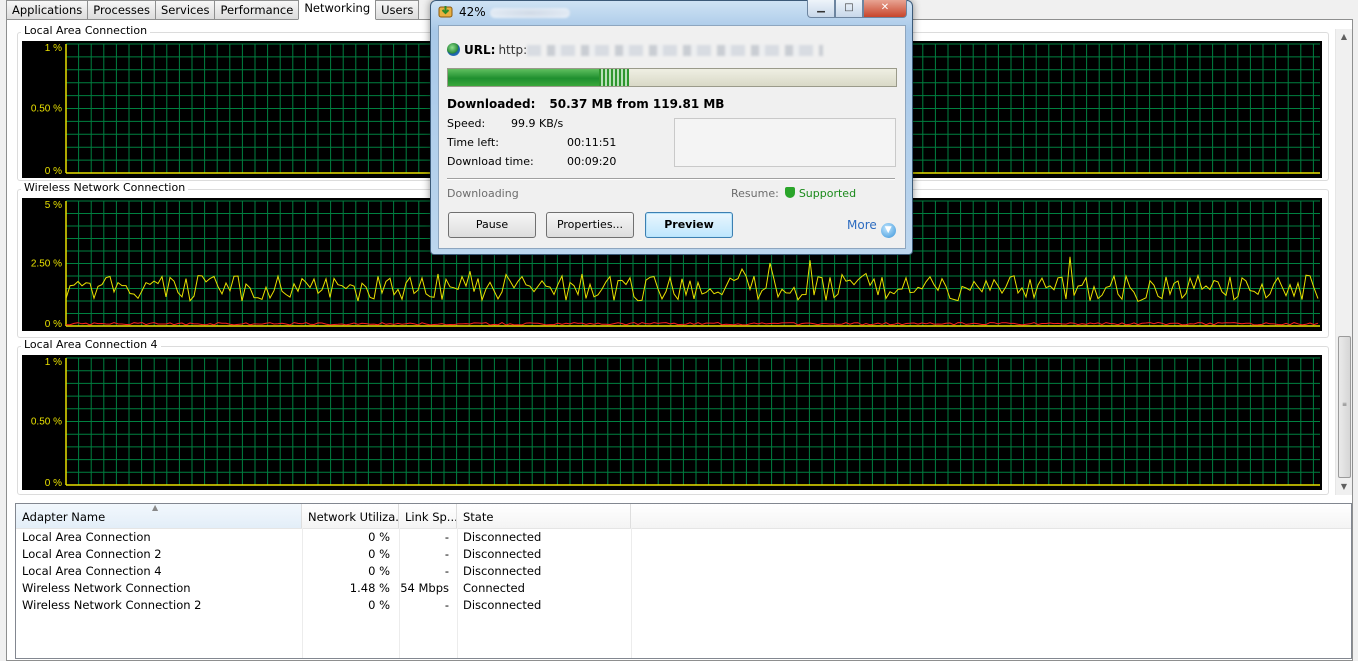 This screenshot has height=661, width=1358. I want to click on progress-fill, so click(523, 77).